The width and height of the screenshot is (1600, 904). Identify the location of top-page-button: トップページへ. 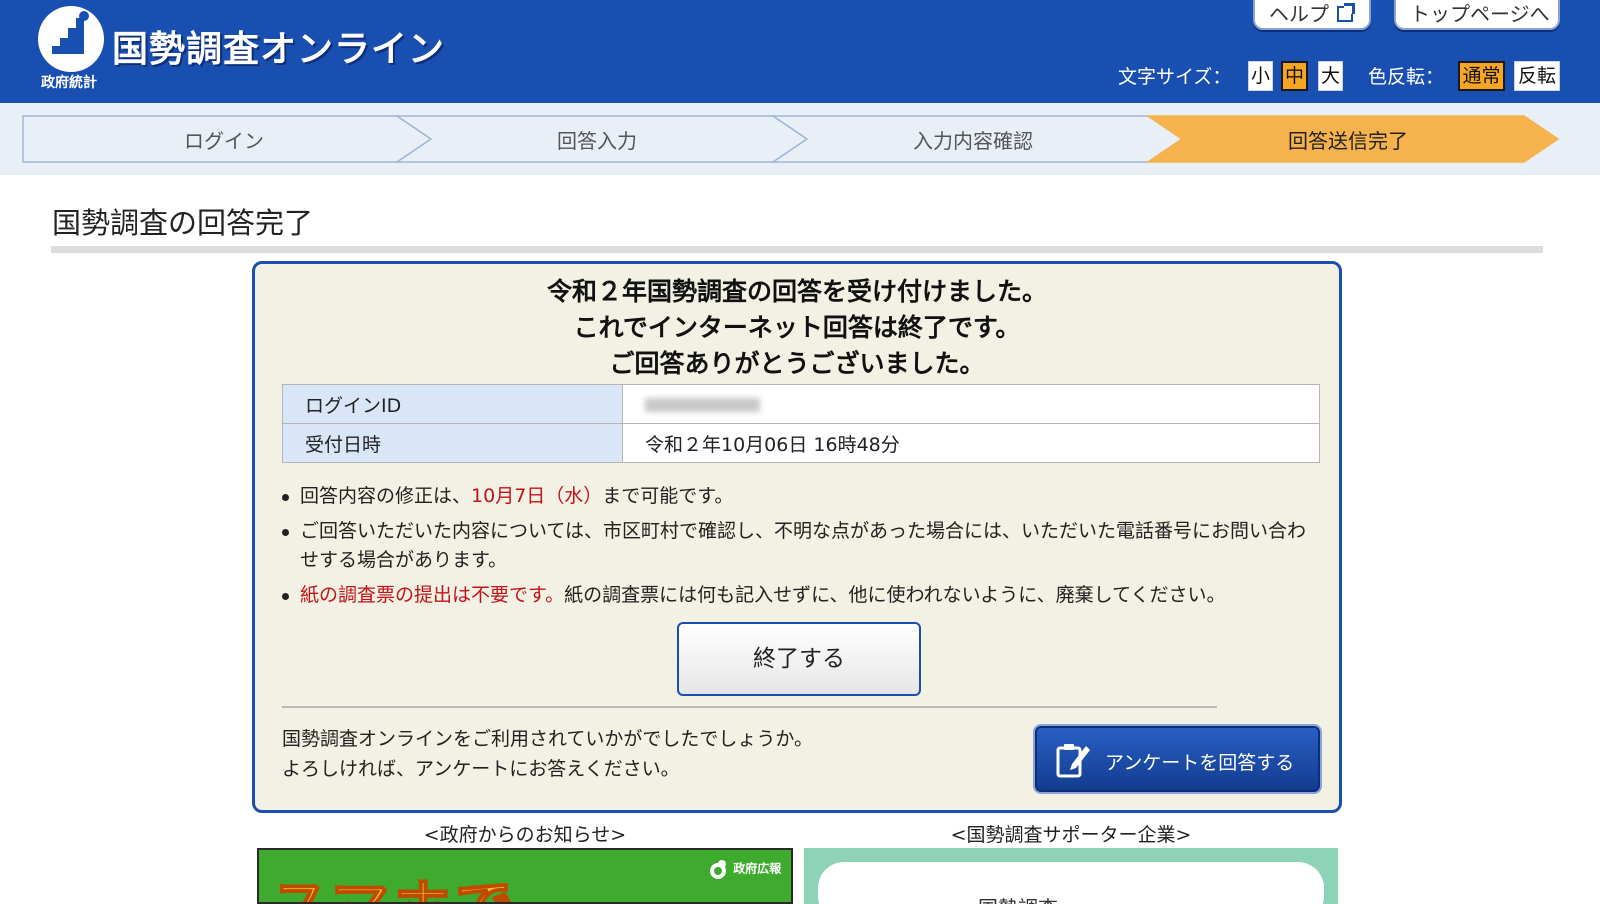
(1477, 15).